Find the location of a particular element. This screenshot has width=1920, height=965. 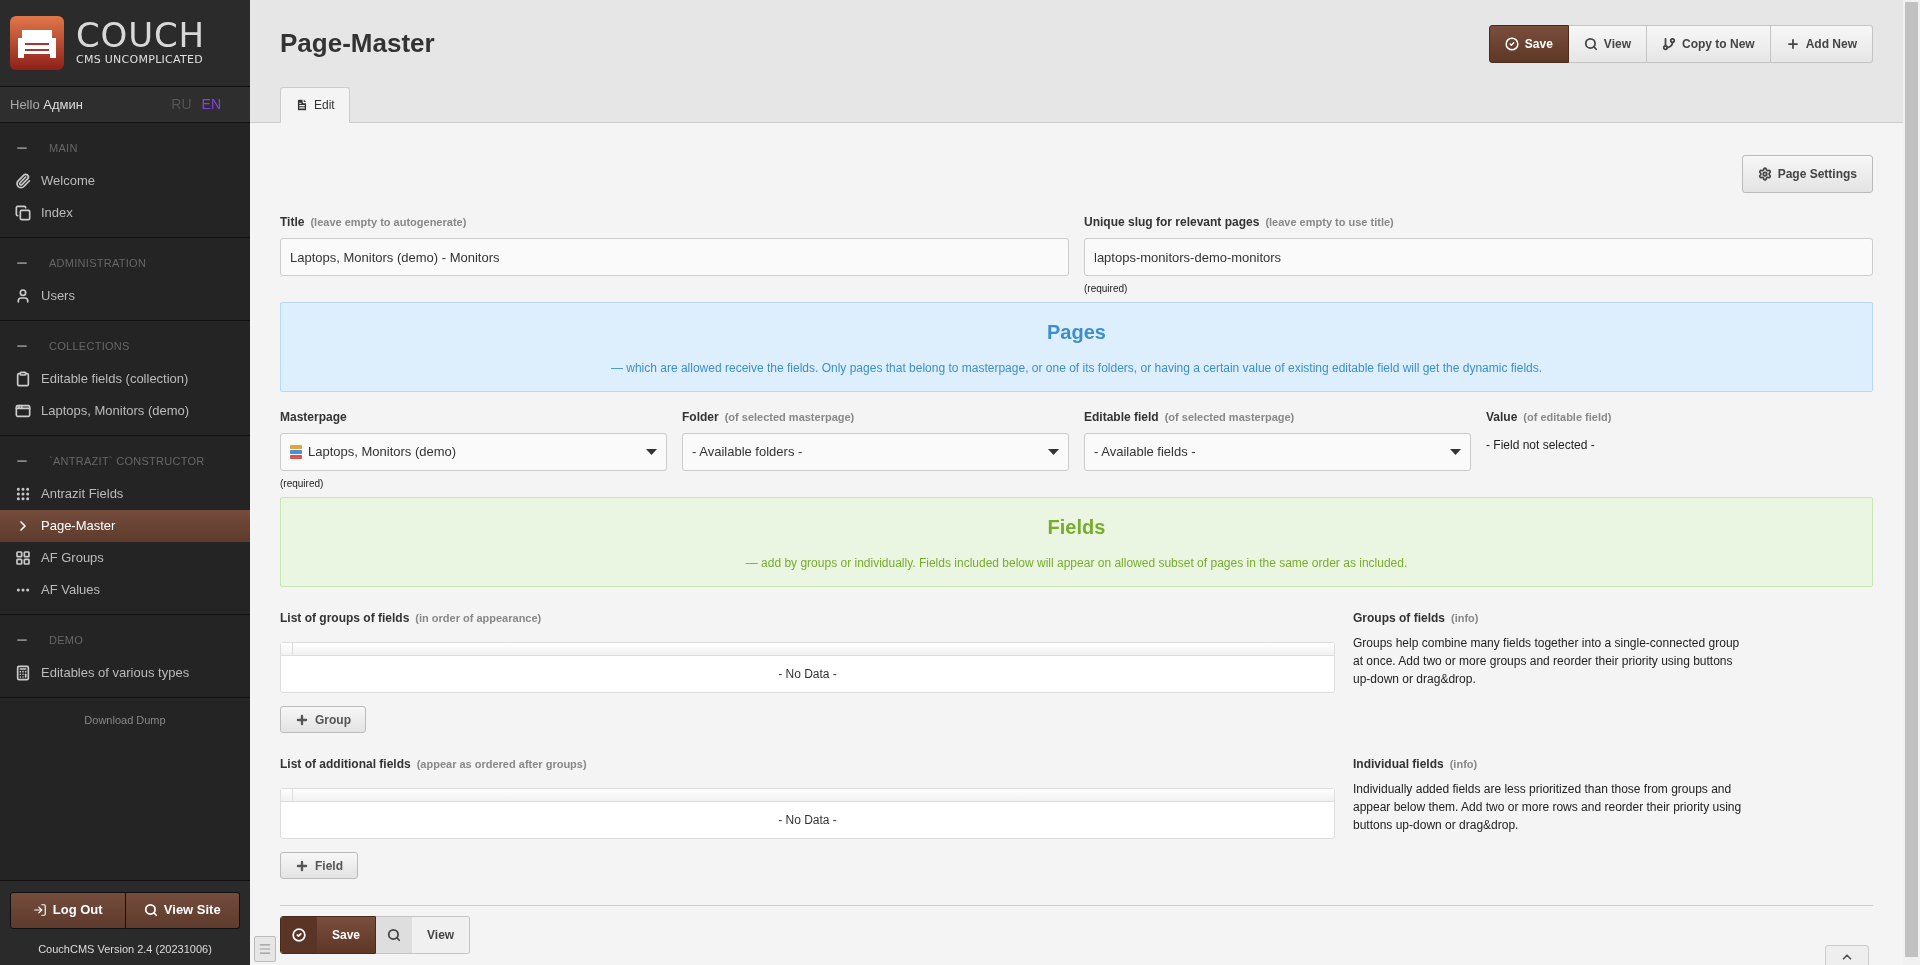

sidebar-item: Antrazit Fields is located at coordinates (125, 494).